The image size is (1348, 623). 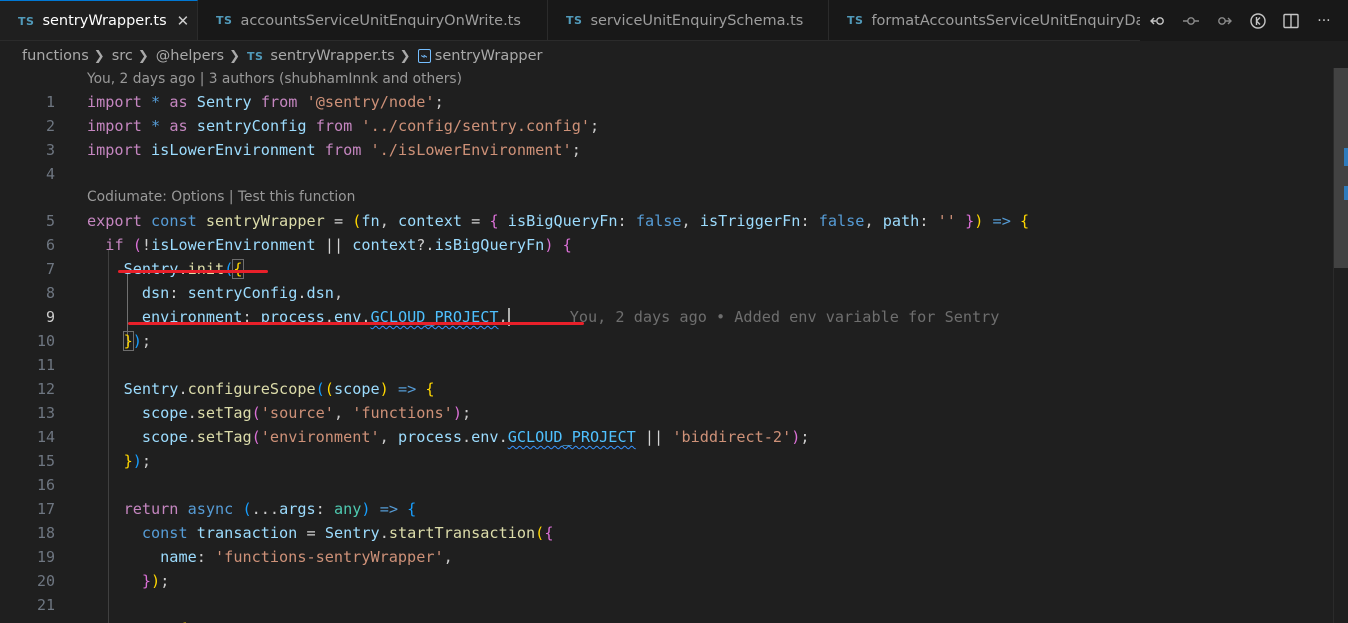 What do you see at coordinates (666, 389) in the screenshot?
I see `code-line-12: 12 Sentry.configureScope((scope) => {` at bounding box center [666, 389].